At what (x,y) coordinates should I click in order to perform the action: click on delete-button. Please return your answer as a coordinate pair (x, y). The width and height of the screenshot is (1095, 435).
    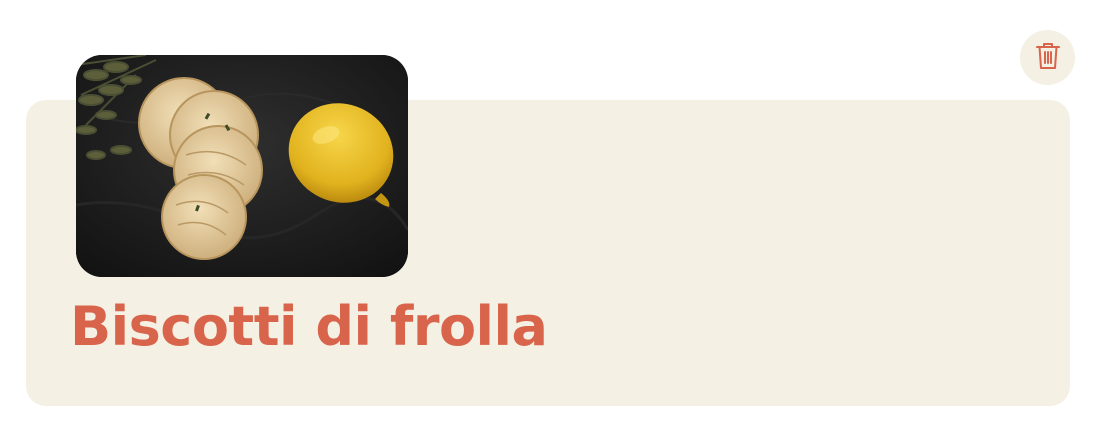
    Looking at the image, I should click on (1047, 57).